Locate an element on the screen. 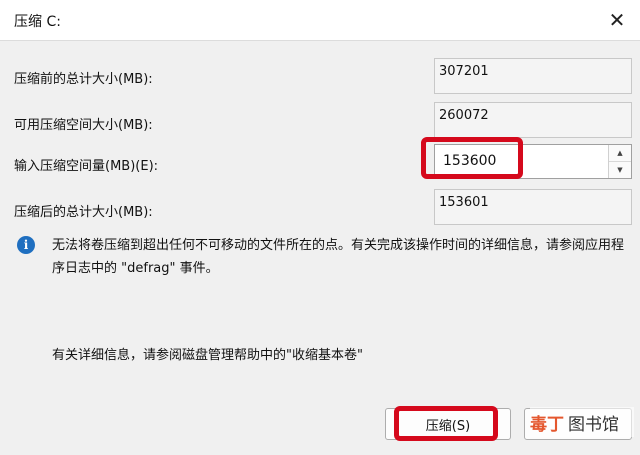 The height and width of the screenshot is (455, 640). info-icon: i is located at coordinates (26, 245).